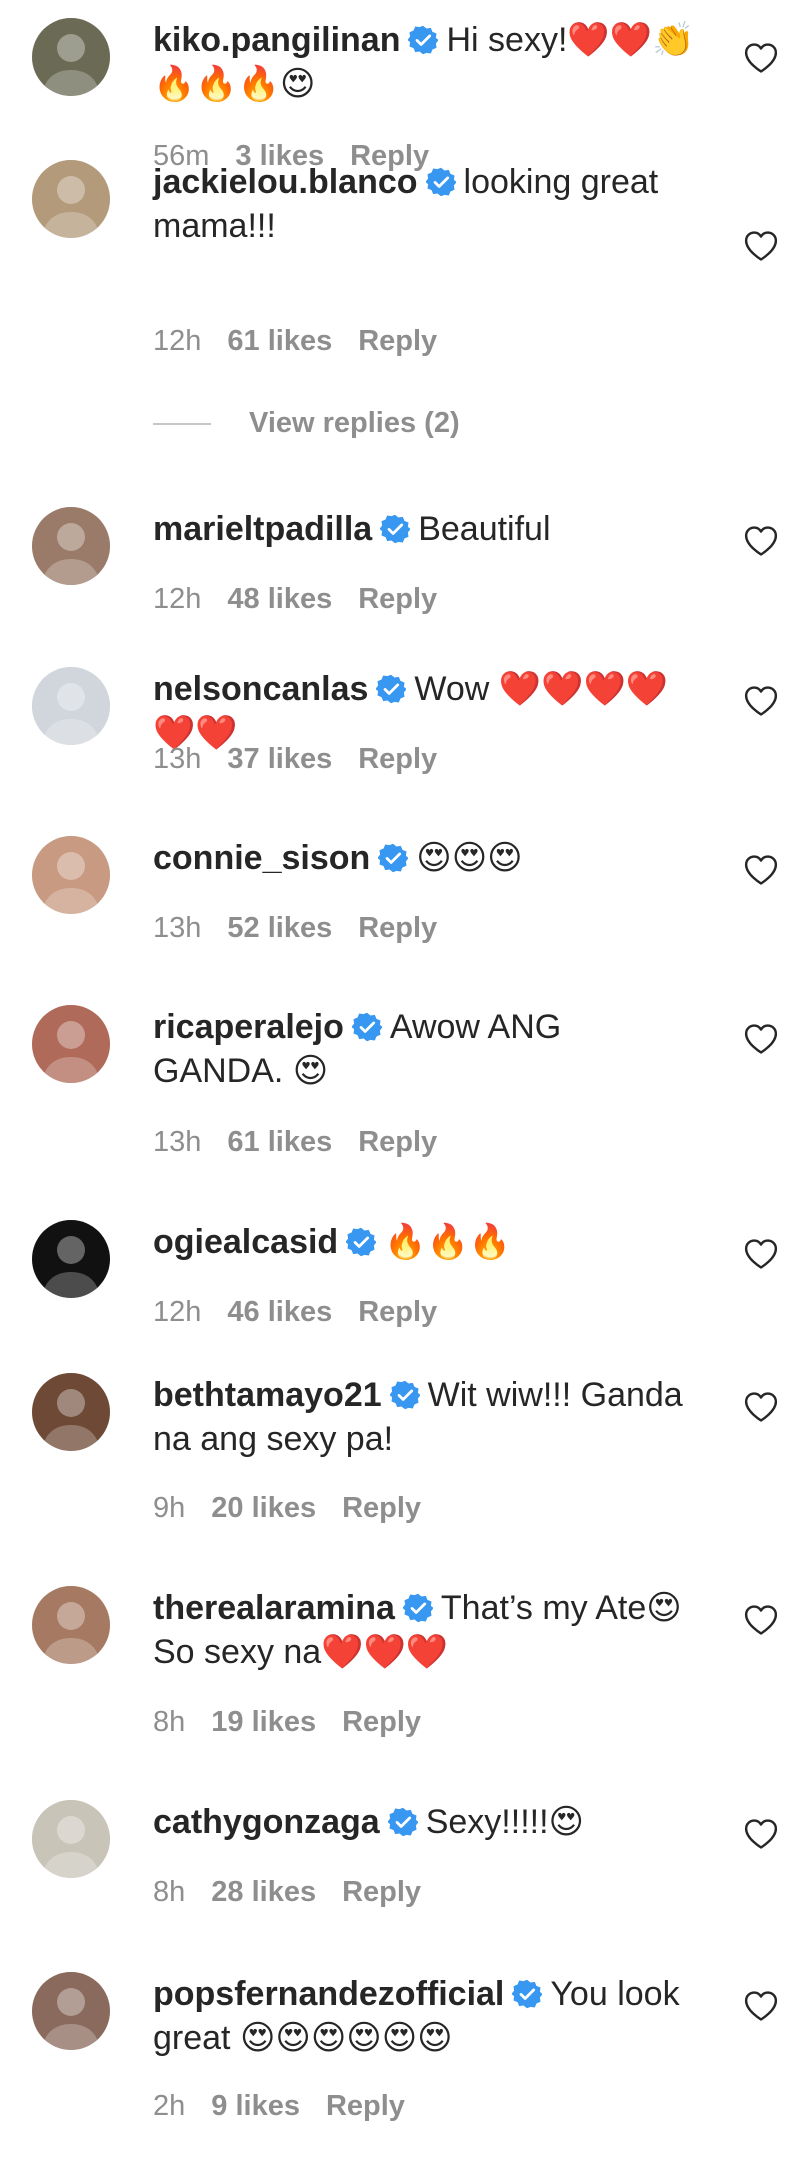  What do you see at coordinates (169, 2106) in the screenshot?
I see `timestamp: 2h` at bounding box center [169, 2106].